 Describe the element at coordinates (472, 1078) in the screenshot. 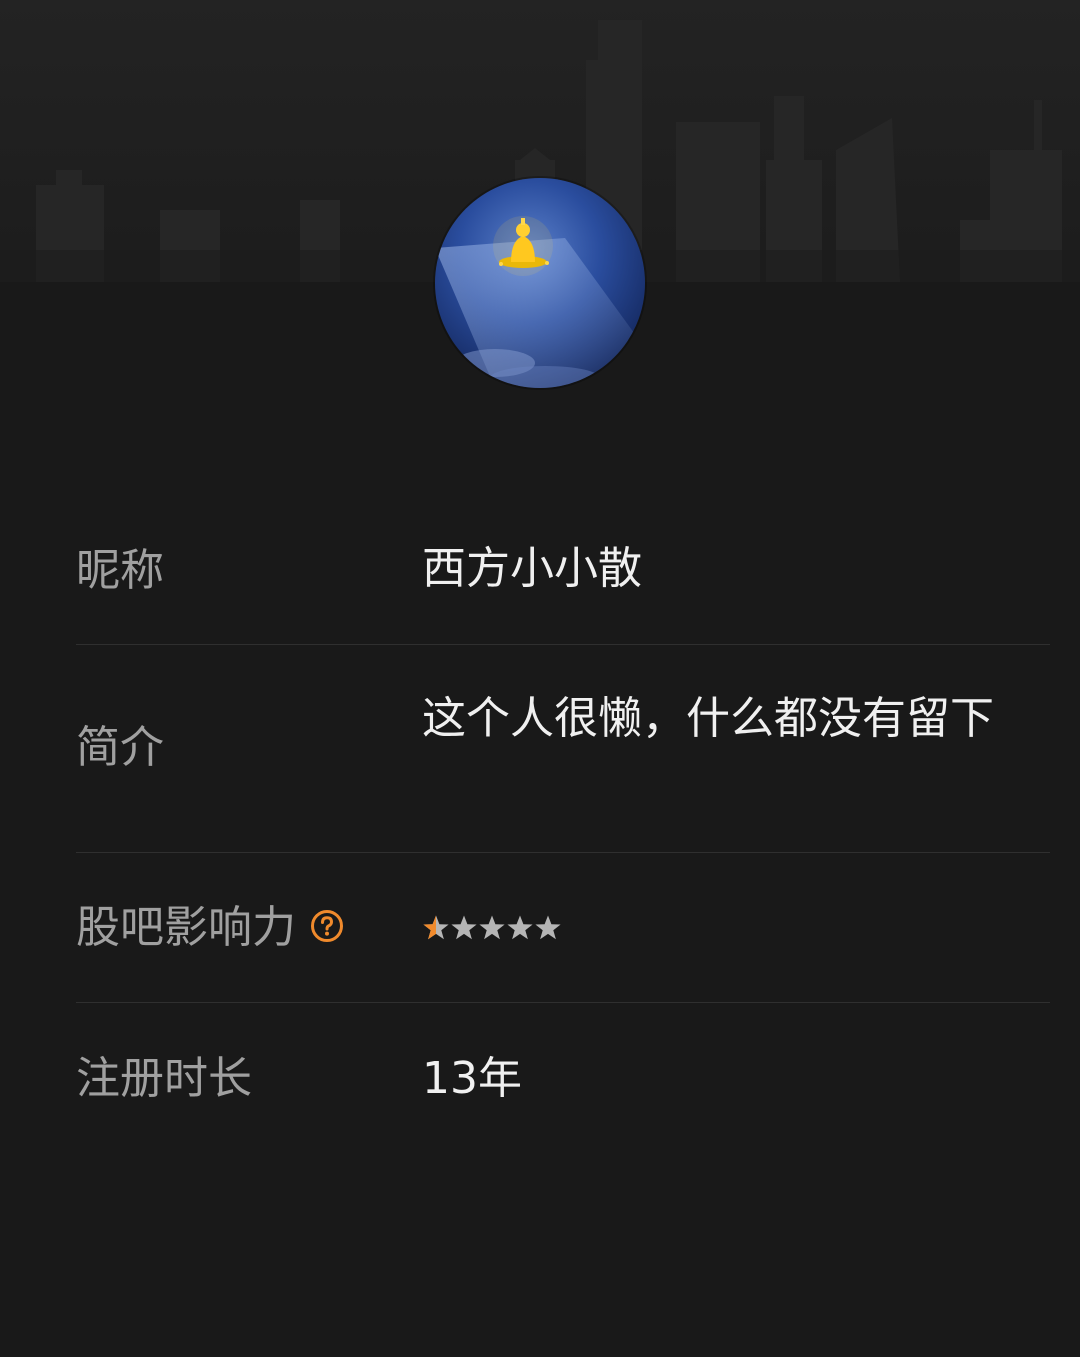

I see `registration-value: 13年` at that location.